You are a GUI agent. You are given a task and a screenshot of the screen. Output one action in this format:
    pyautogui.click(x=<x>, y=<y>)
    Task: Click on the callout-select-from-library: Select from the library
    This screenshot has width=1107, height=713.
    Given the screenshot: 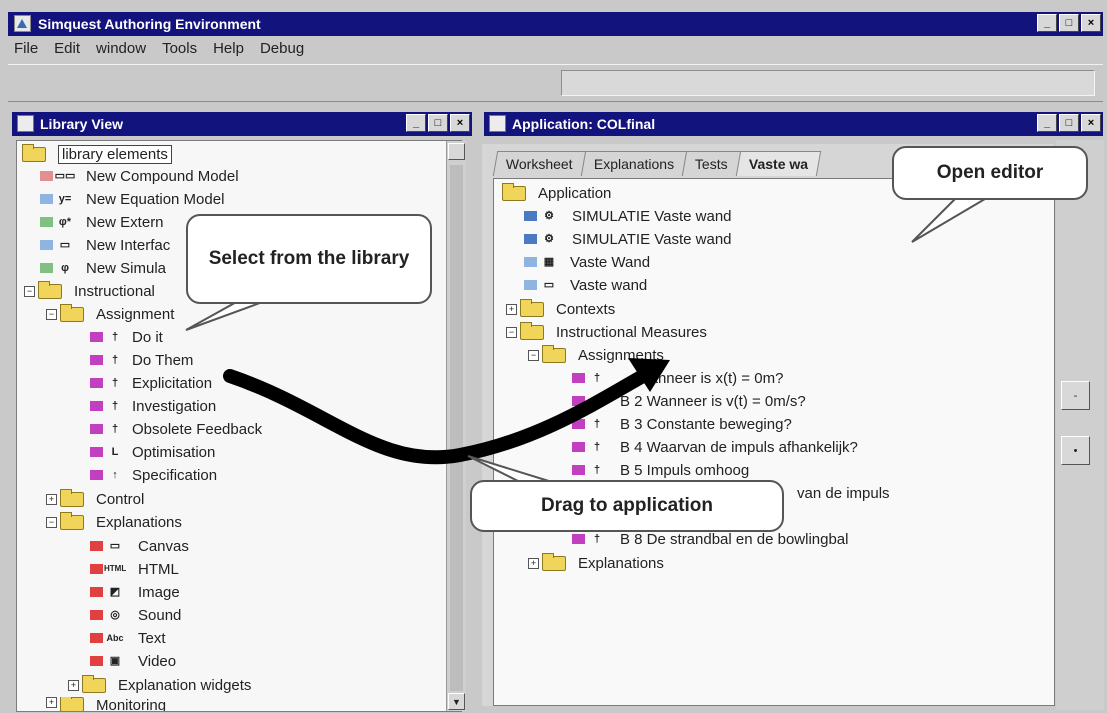 What is the action you would take?
    pyautogui.click(x=309, y=259)
    